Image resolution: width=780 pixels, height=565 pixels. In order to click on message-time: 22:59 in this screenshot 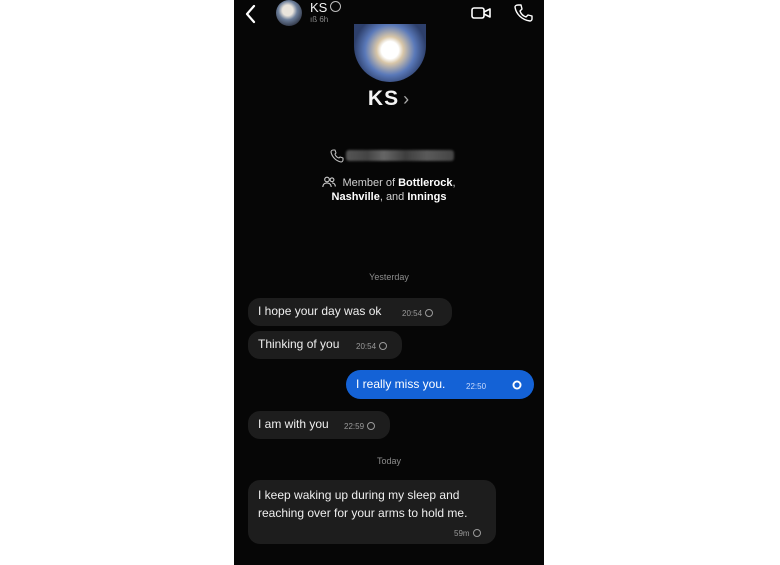, I will do `click(360, 426)`.